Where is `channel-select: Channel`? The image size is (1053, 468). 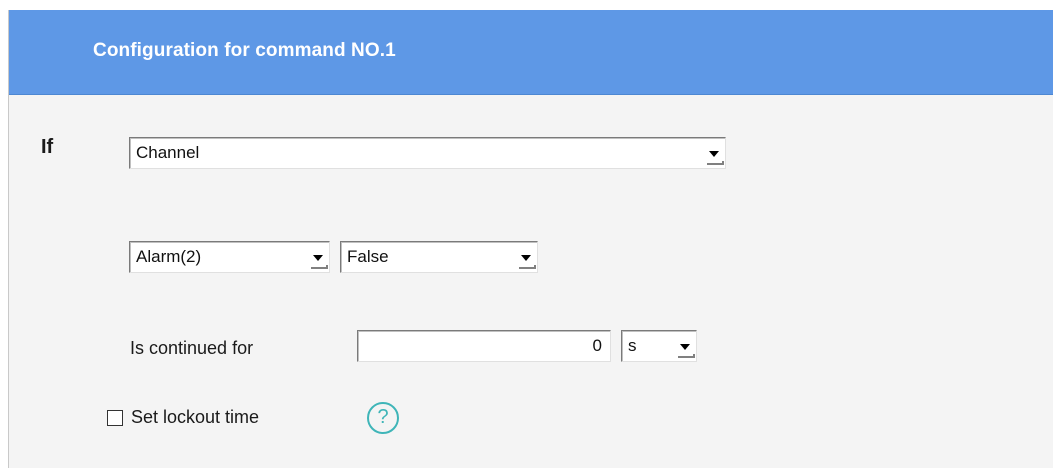 channel-select: Channel is located at coordinates (427, 153).